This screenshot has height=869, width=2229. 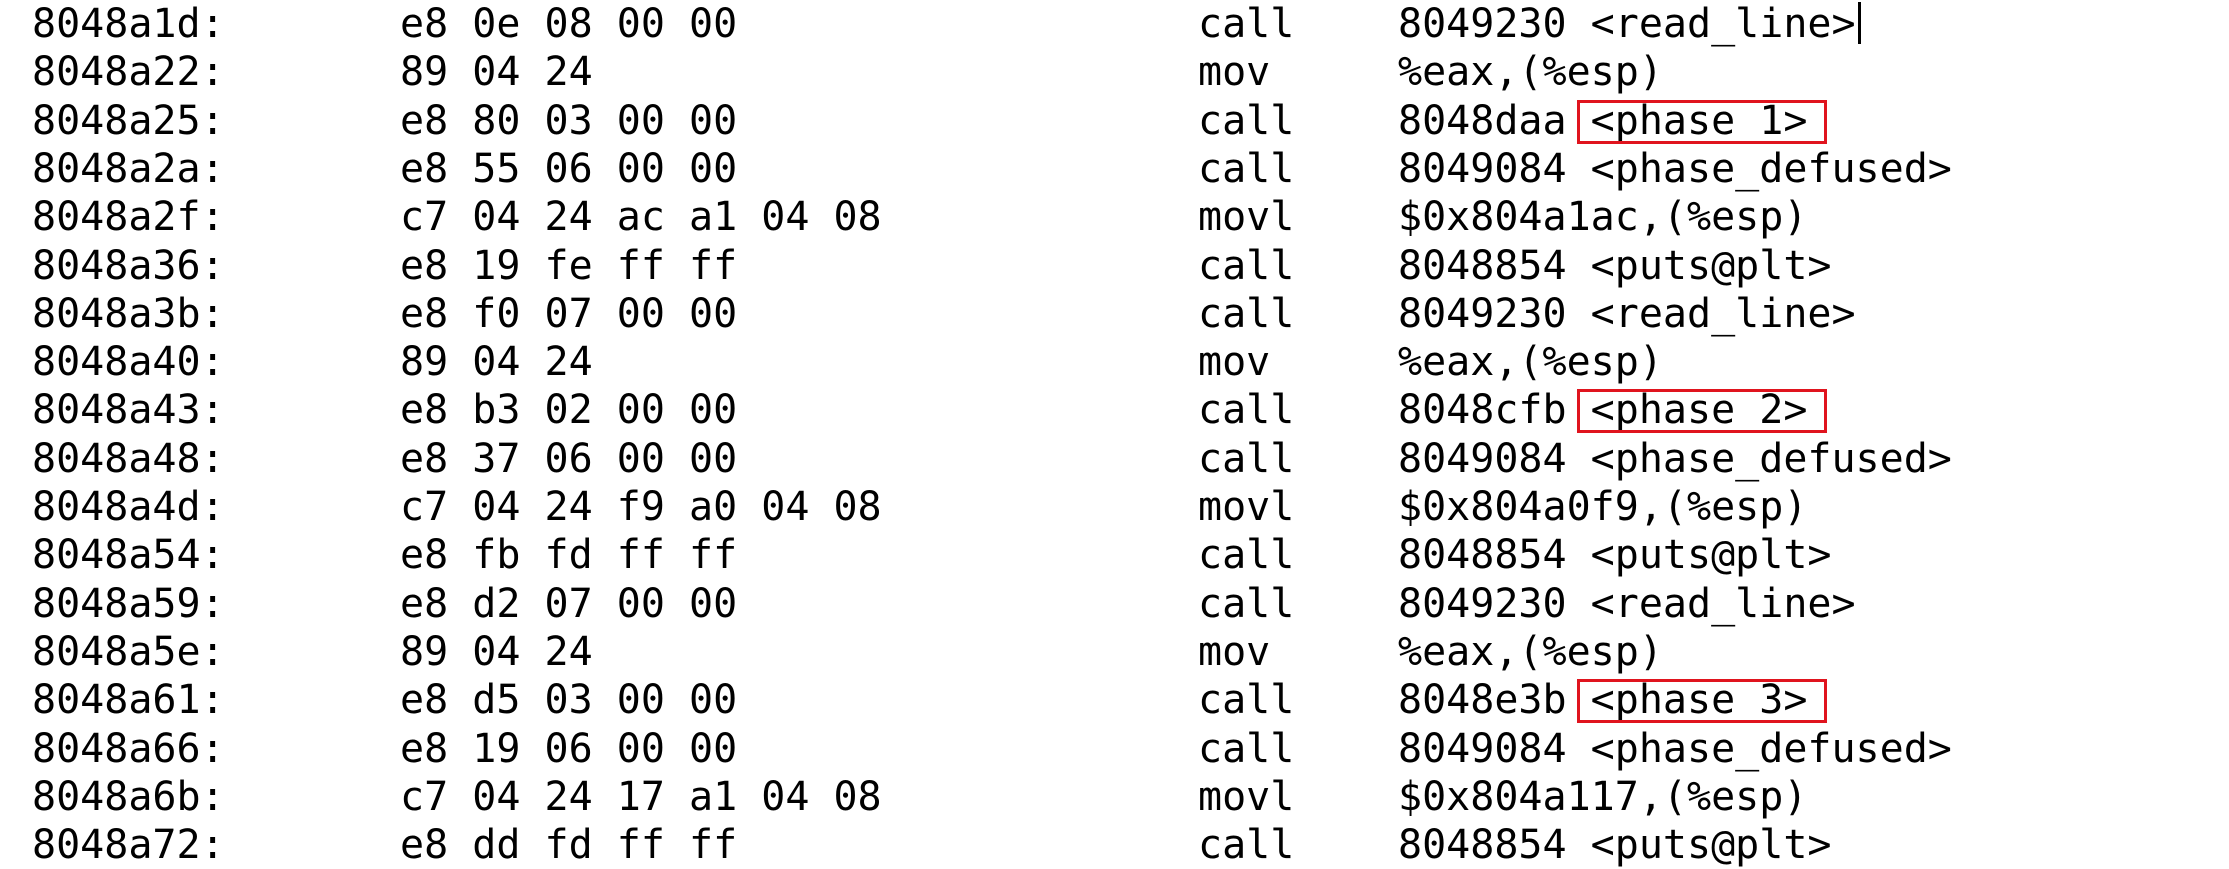 I want to click on instruction-address: 8048a66:, so click(x=128, y=748).